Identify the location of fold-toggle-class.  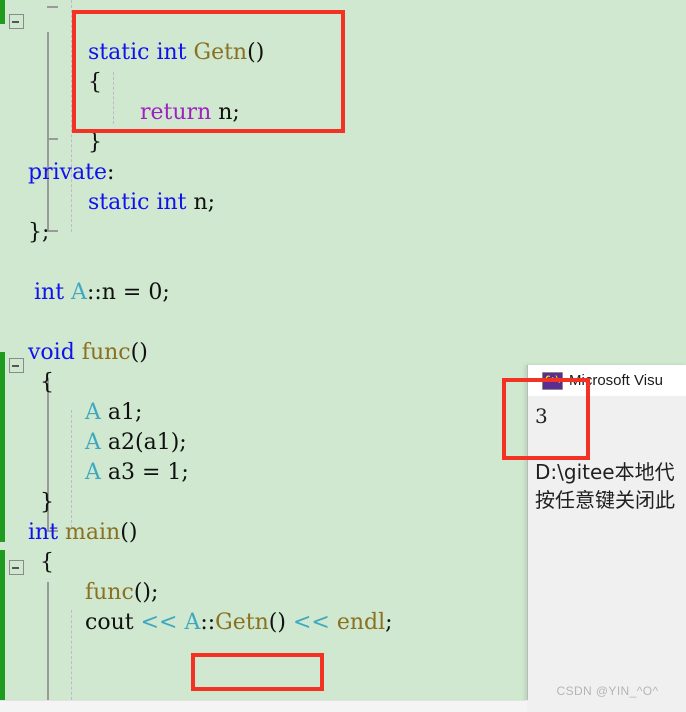
(16, 21).